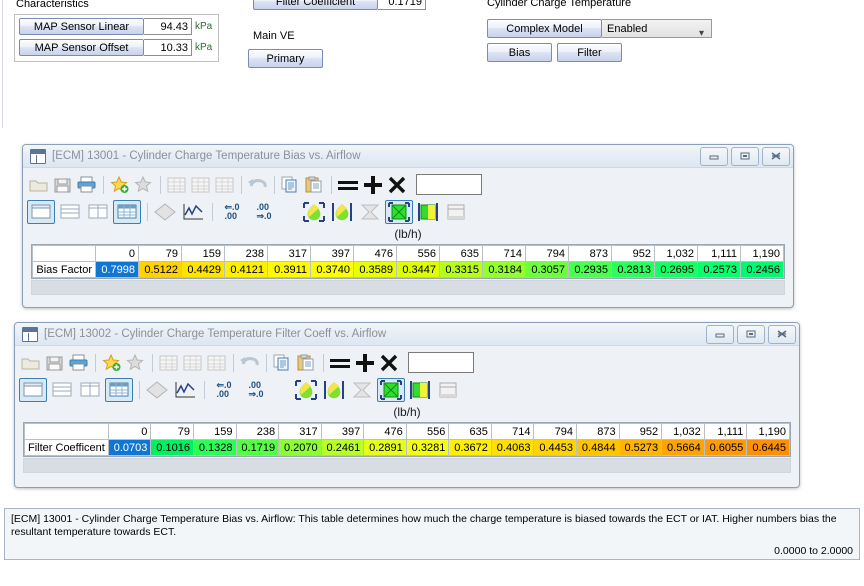 This screenshot has width=864, height=586. I want to click on column-header-2: 159, so click(203, 253).